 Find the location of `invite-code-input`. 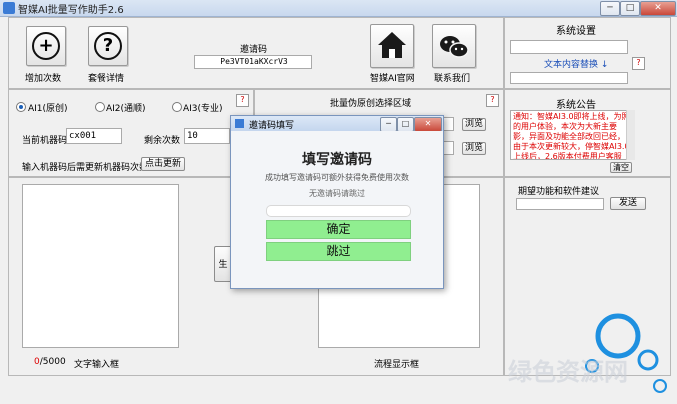

invite-code-input is located at coordinates (338, 211).